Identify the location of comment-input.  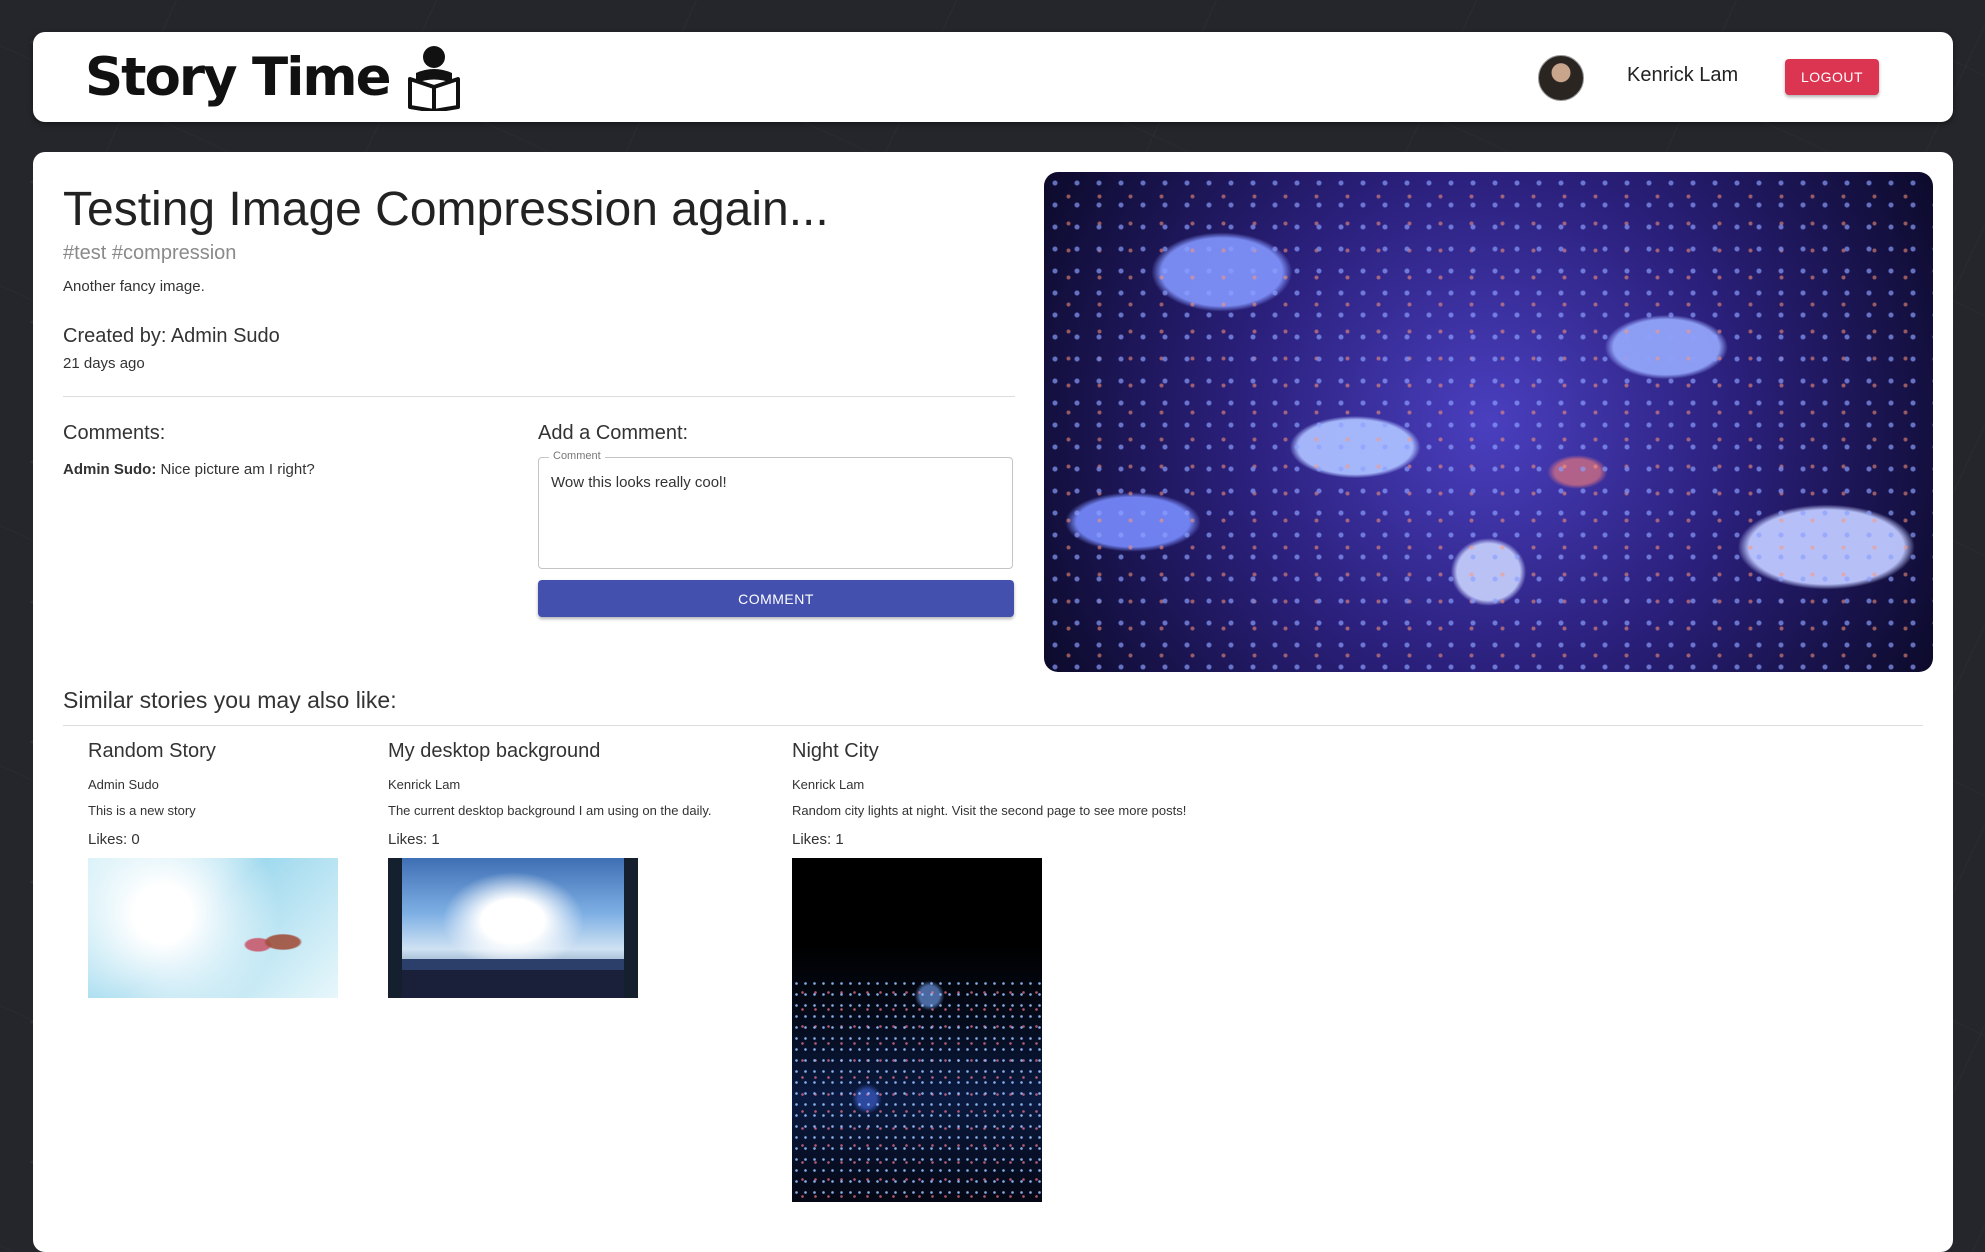
(773, 514).